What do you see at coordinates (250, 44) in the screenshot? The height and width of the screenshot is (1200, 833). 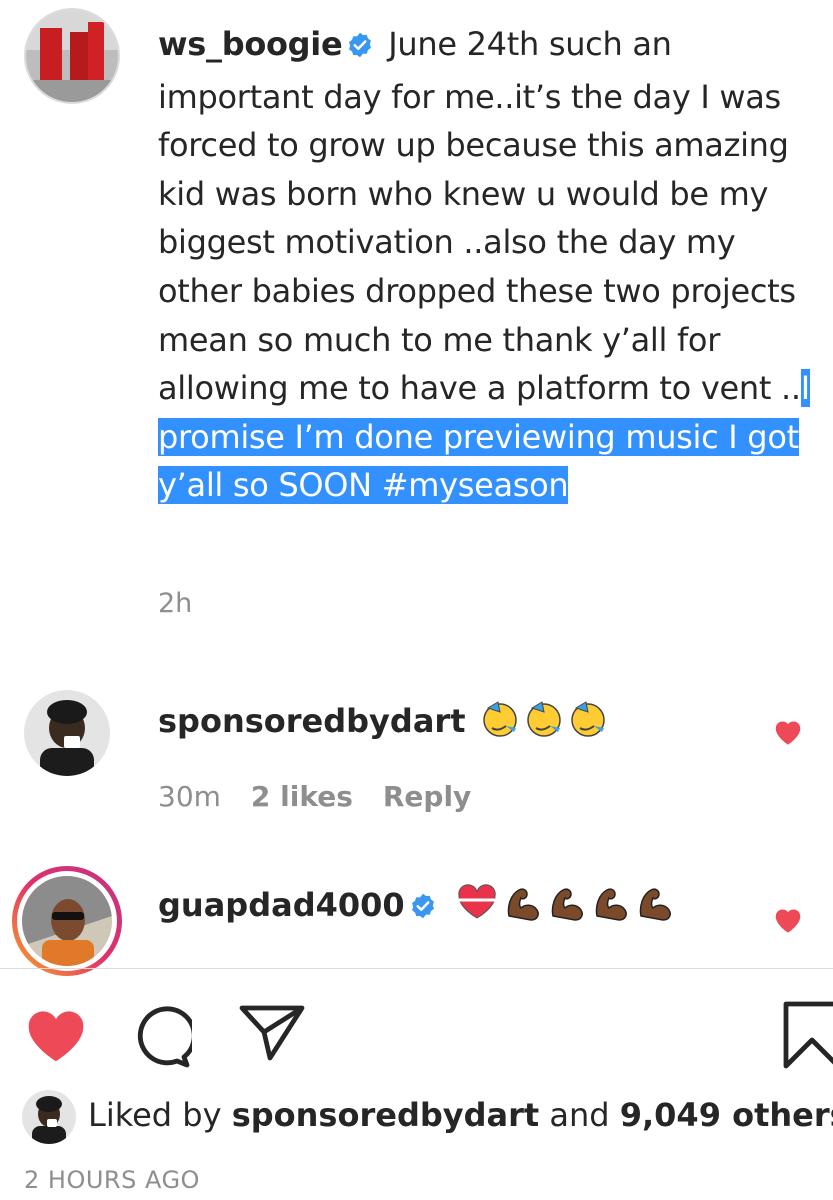 I see `post-author-username: ws_boogie` at bounding box center [250, 44].